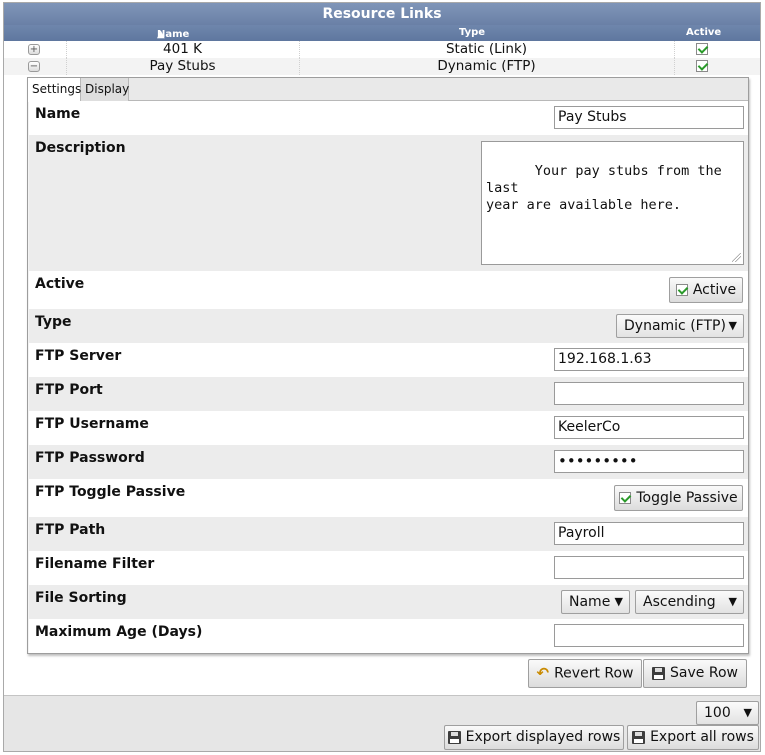 Image resolution: width=765 pixels, height=755 pixels. Describe the element at coordinates (388, 326) in the screenshot. I see `field-row-type: Type Dynamic (FTP) ▼` at that location.